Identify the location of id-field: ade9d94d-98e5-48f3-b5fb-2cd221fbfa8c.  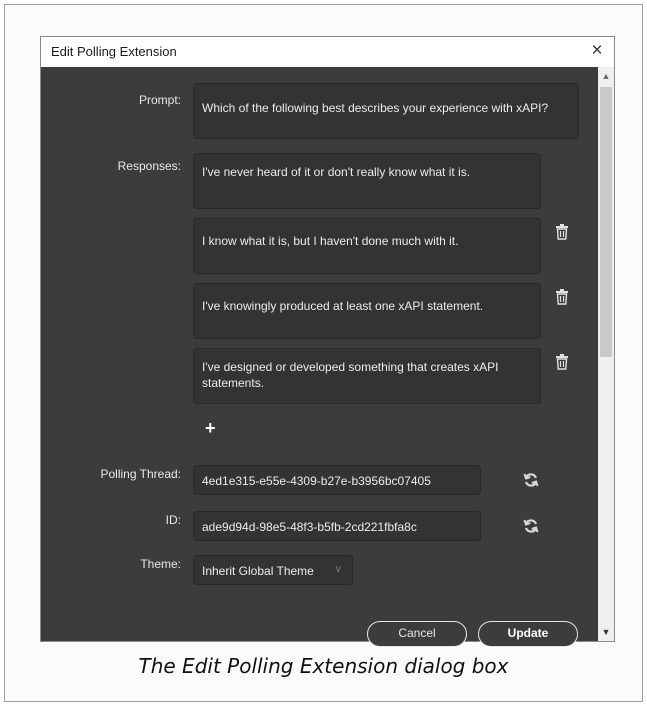
(337, 526).